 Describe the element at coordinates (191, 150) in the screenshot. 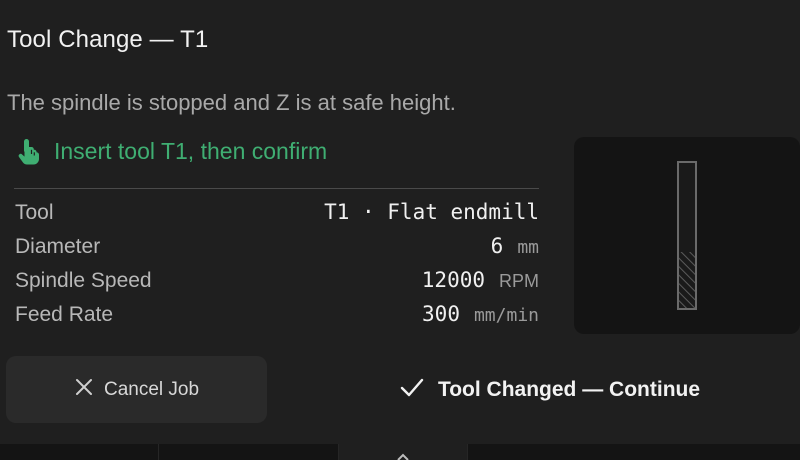

I see `instruction-text: Insert tool T1, then confirm` at that location.